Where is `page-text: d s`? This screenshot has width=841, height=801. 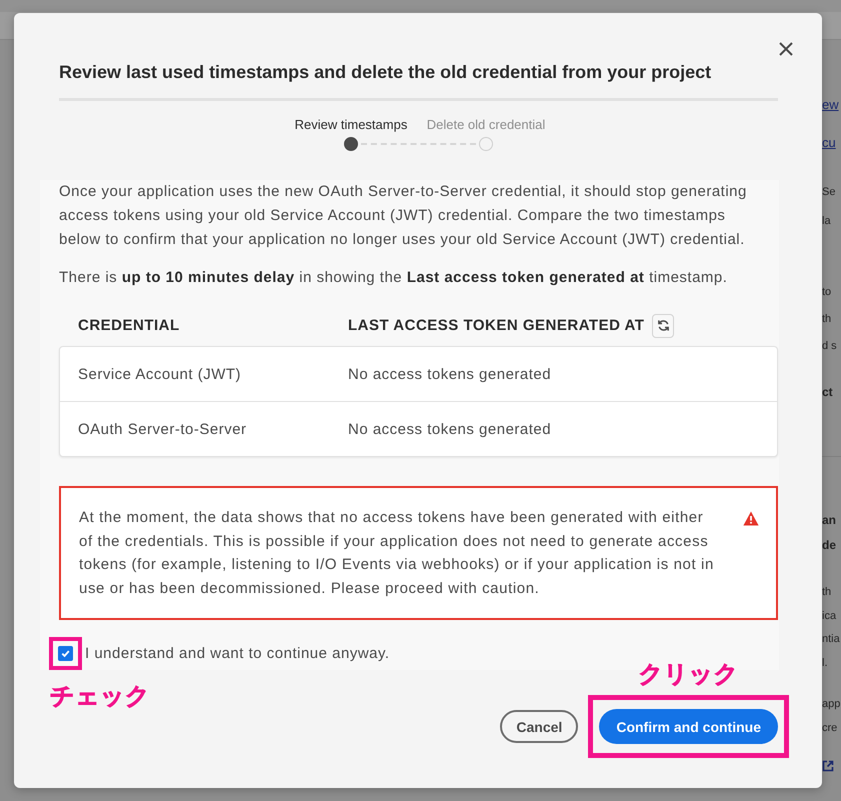
page-text: d s is located at coordinates (829, 346).